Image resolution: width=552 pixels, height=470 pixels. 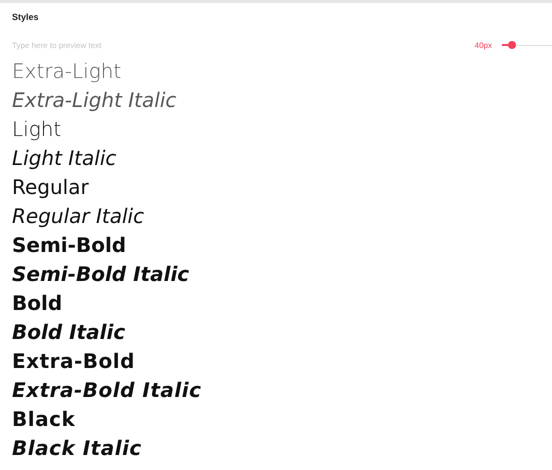 I want to click on section-title: Styles, so click(x=26, y=17).